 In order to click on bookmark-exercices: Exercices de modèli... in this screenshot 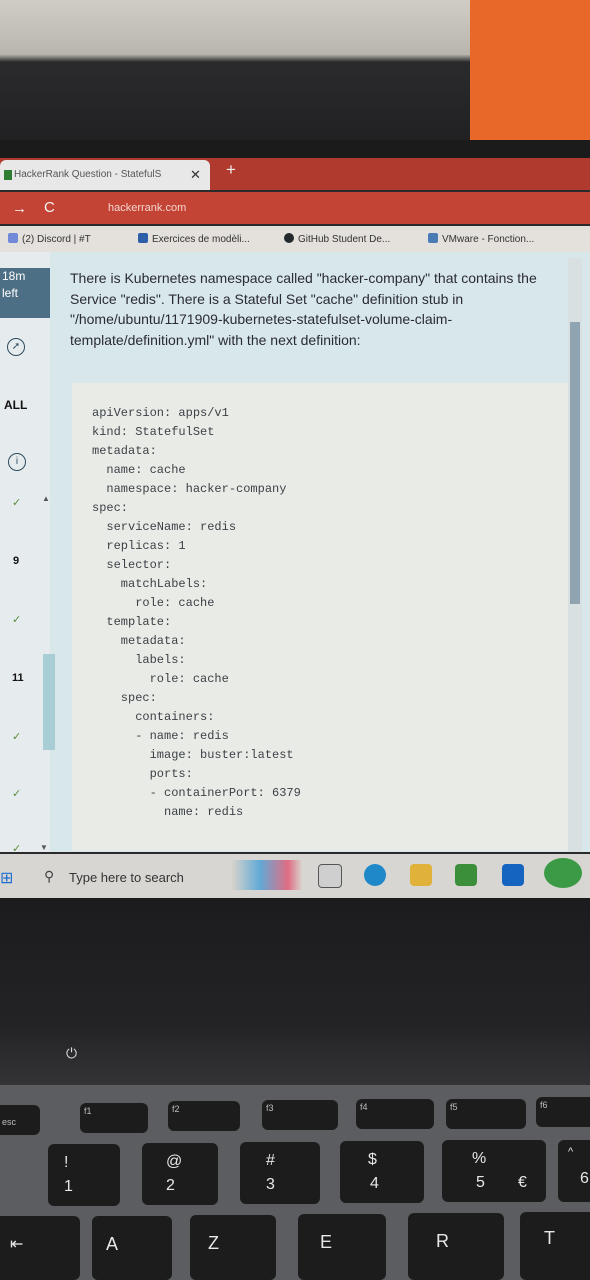, I will do `click(194, 239)`.